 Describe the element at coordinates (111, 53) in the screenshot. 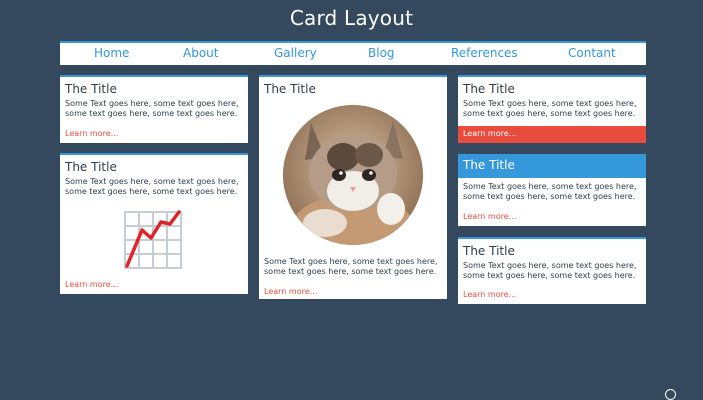

I see `nav-item-home: Home` at that location.